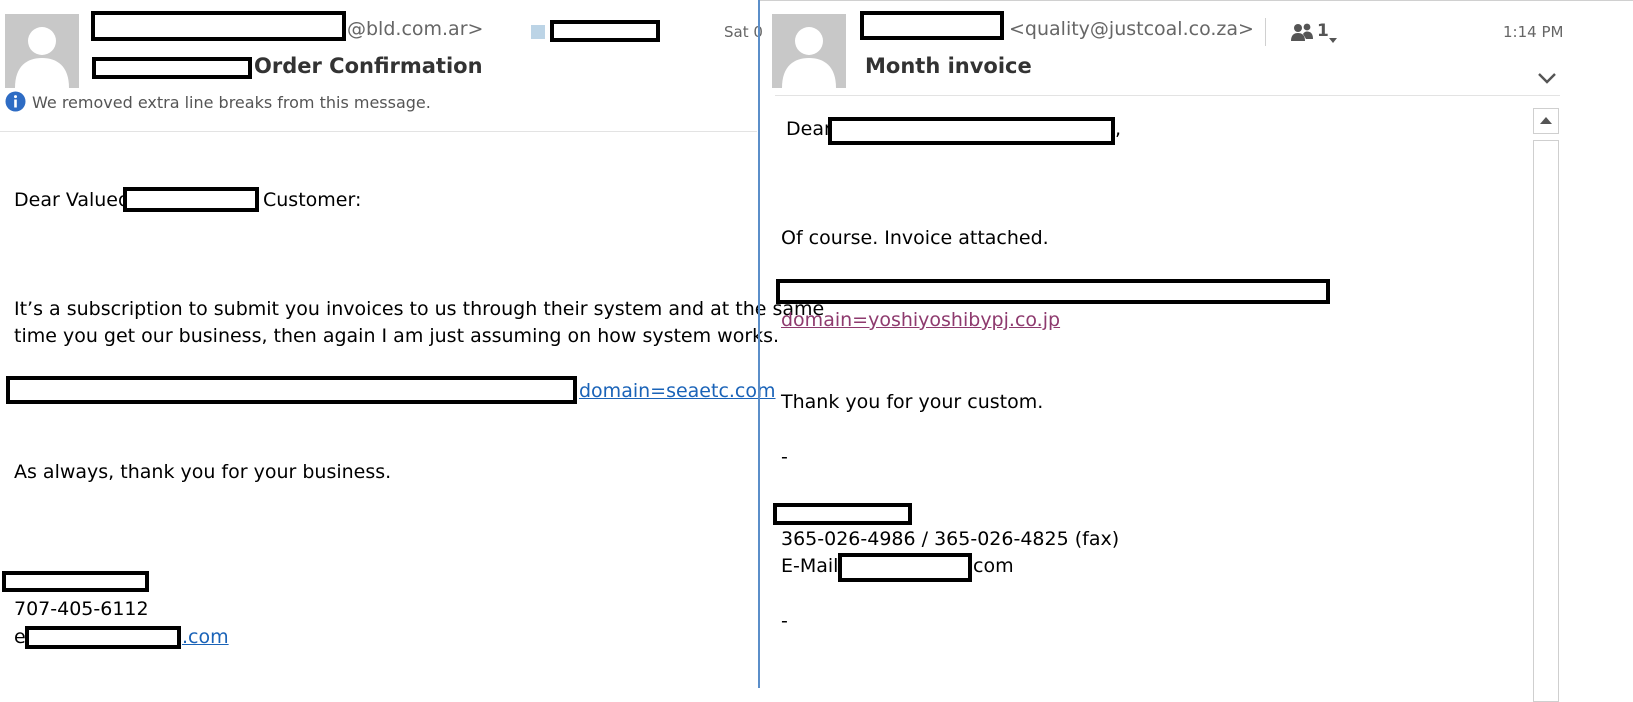  I want to click on right-signature-name-redaction, so click(842, 514).